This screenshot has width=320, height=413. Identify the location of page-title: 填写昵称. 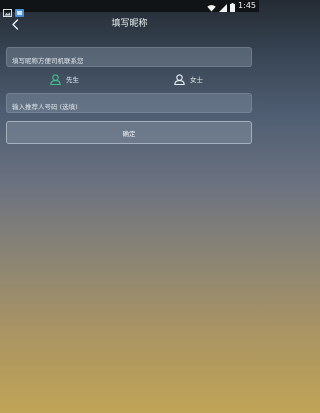
(129, 24).